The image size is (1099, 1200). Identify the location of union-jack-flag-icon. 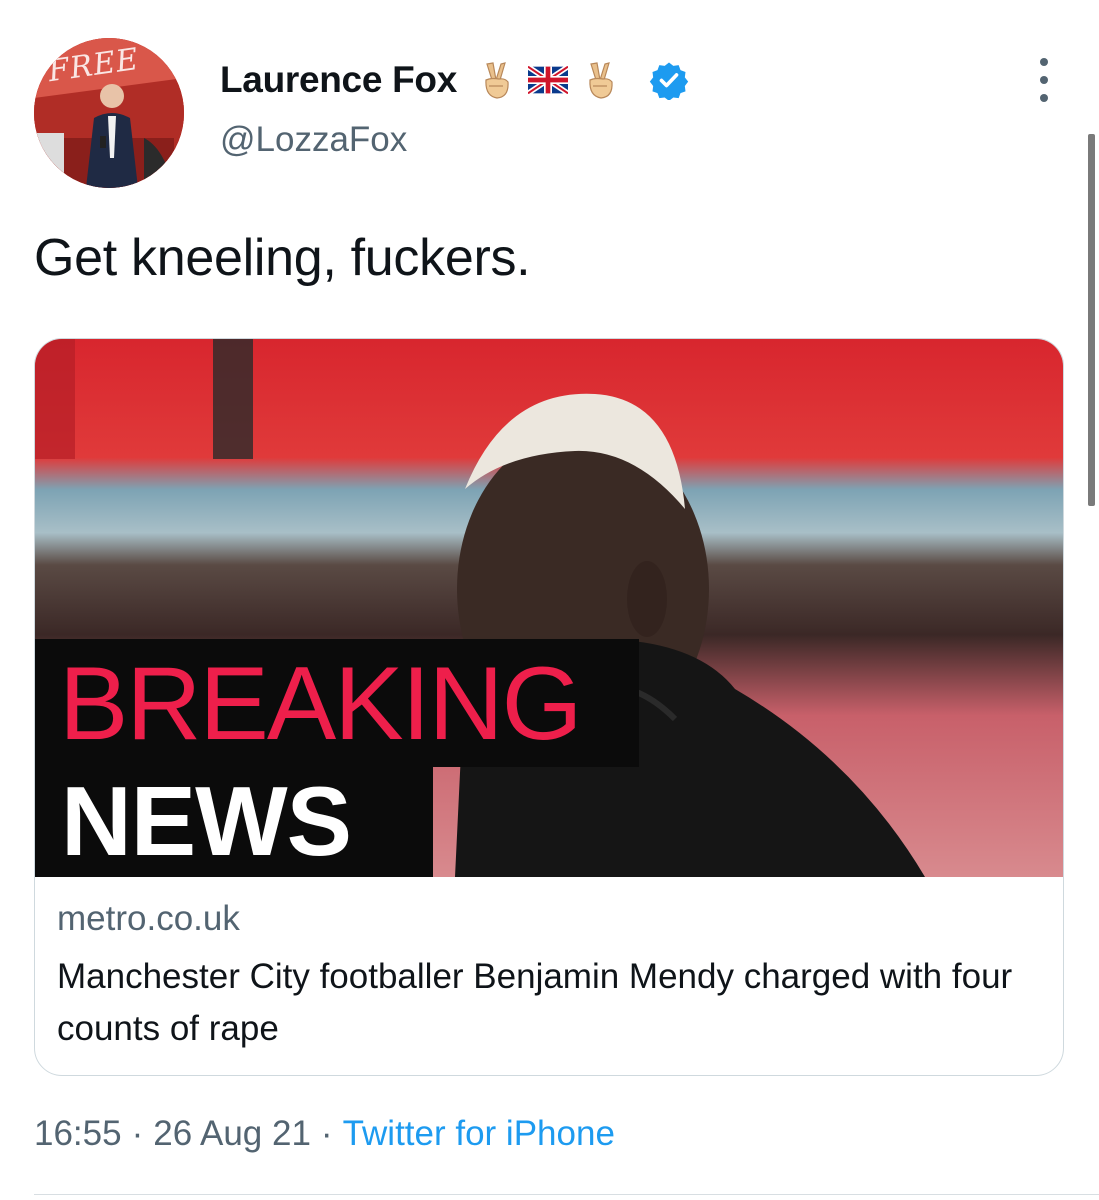
(548, 80).